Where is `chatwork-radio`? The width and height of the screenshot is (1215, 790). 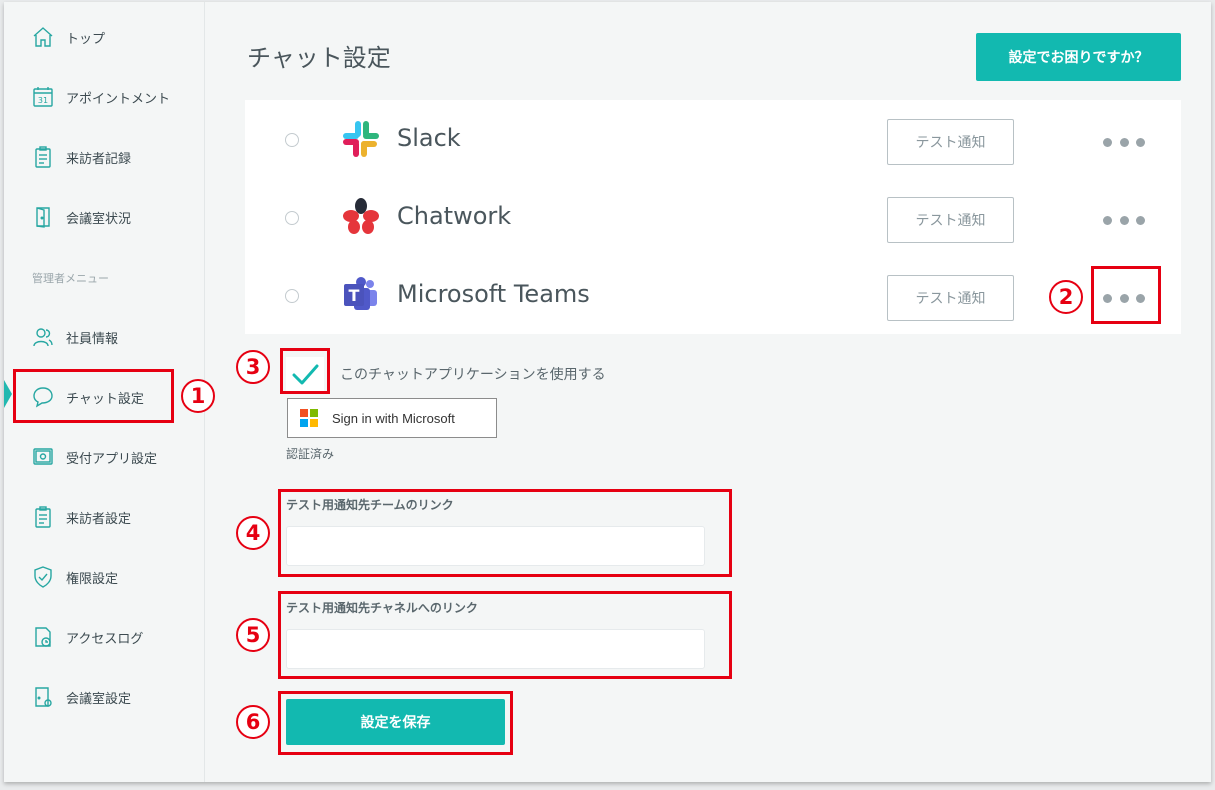
chatwork-radio is located at coordinates (292, 218).